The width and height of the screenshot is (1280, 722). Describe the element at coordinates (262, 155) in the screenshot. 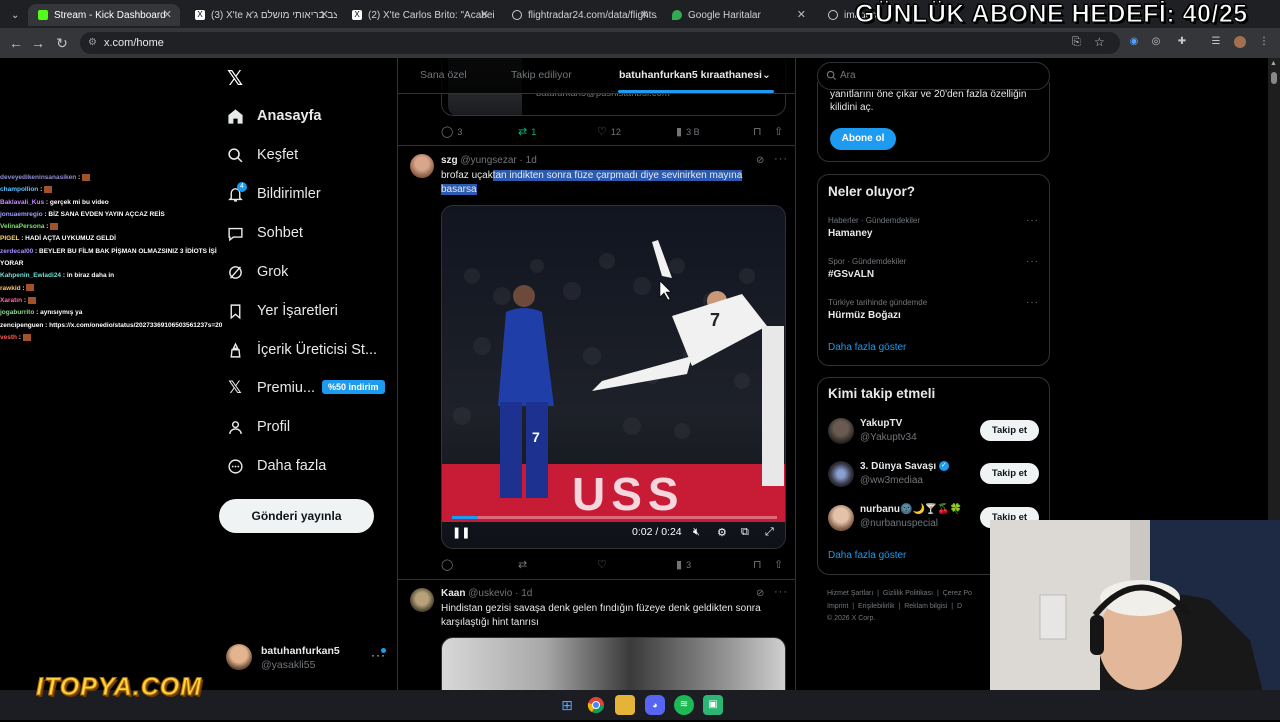

I see `nav-explore: Keşfet` at that location.